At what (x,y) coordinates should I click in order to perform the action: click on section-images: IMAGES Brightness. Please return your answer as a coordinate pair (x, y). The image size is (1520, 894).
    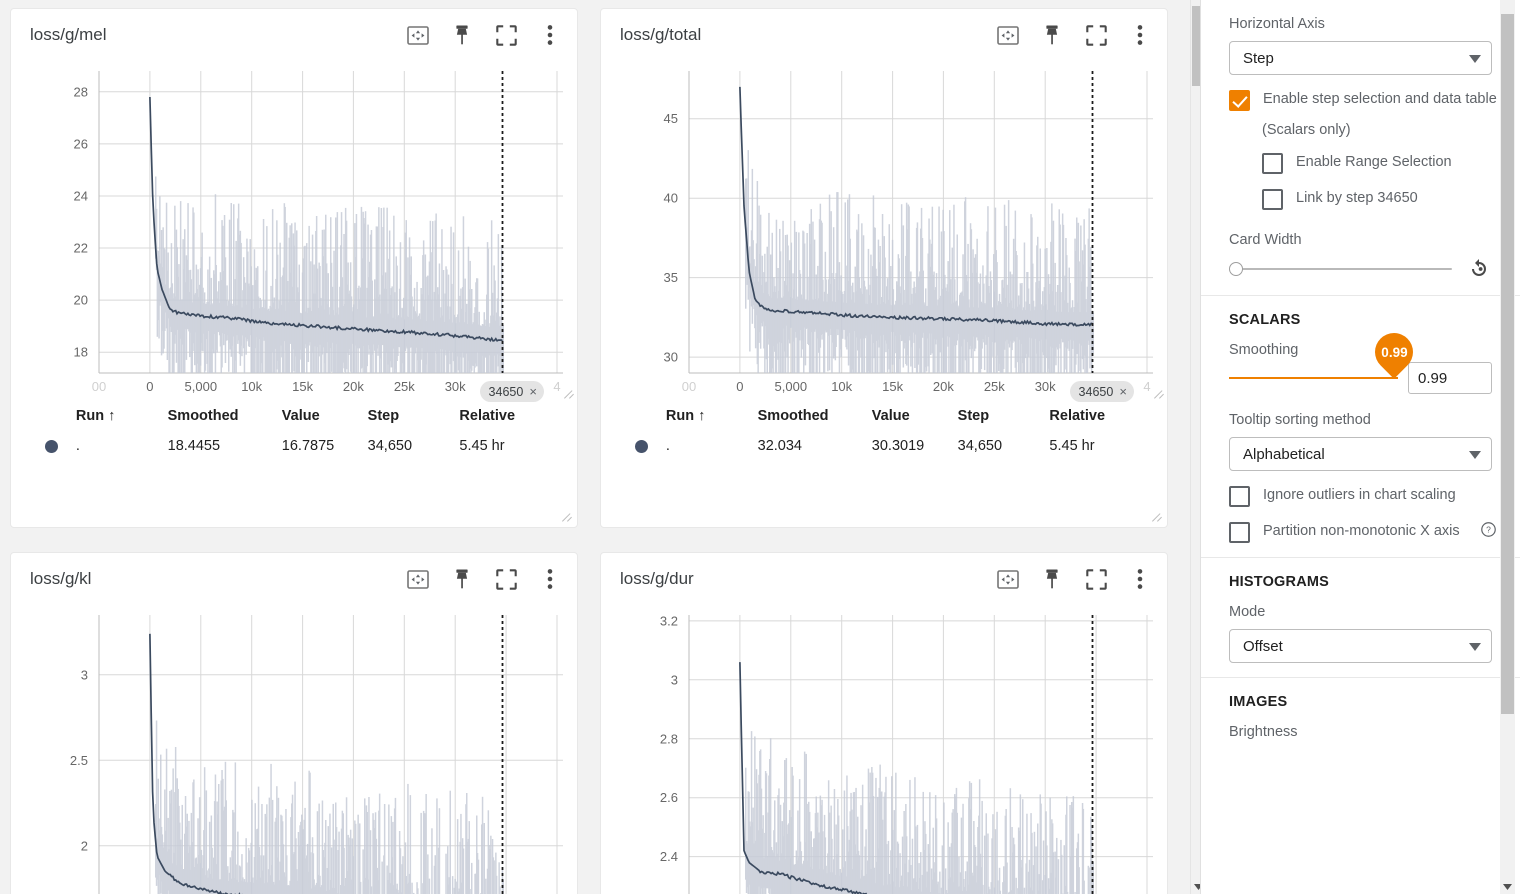
    Looking at the image, I should click on (1360, 720).